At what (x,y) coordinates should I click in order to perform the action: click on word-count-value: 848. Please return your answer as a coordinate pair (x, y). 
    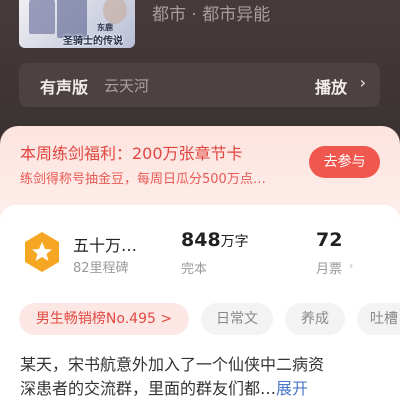
    Looking at the image, I should click on (201, 240).